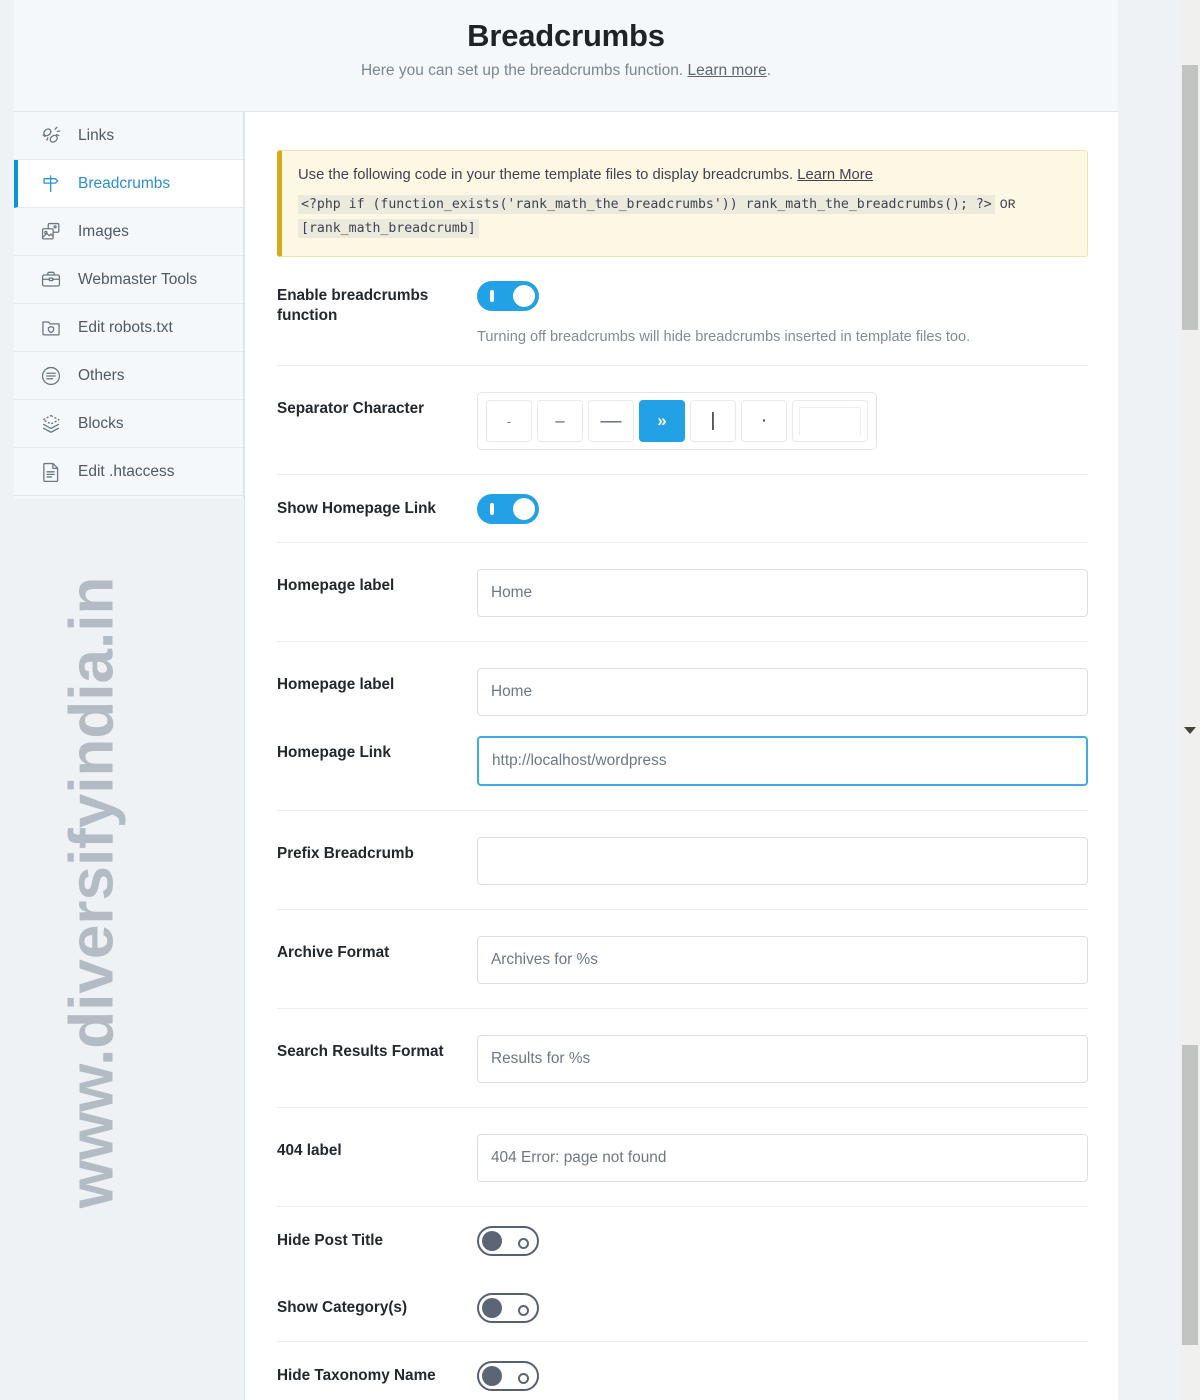 The width and height of the screenshot is (1200, 1400). What do you see at coordinates (1190, 1195) in the screenshot?
I see `page-scrollbar-thumb-lower` at bounding box center [1190, 1195].